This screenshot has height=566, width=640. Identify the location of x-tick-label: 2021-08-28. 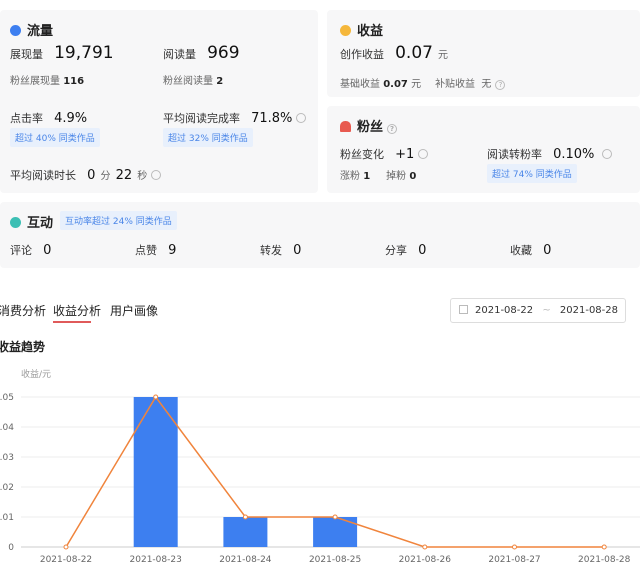
(604, 560).